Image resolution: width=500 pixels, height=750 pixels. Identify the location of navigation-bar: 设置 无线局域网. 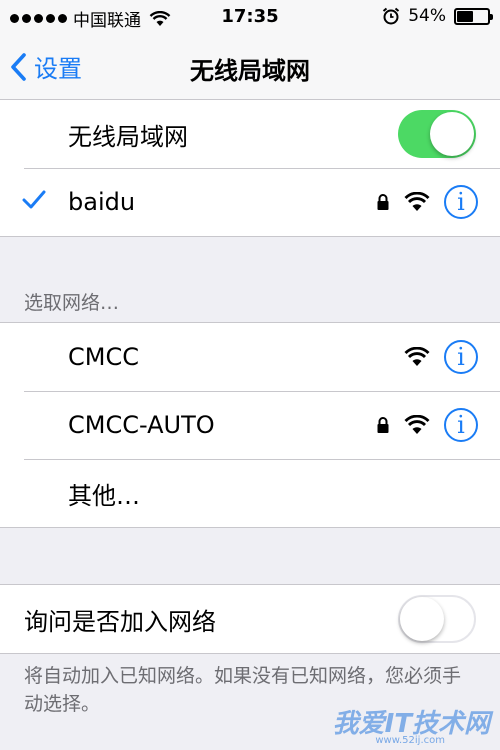
(250, 67).